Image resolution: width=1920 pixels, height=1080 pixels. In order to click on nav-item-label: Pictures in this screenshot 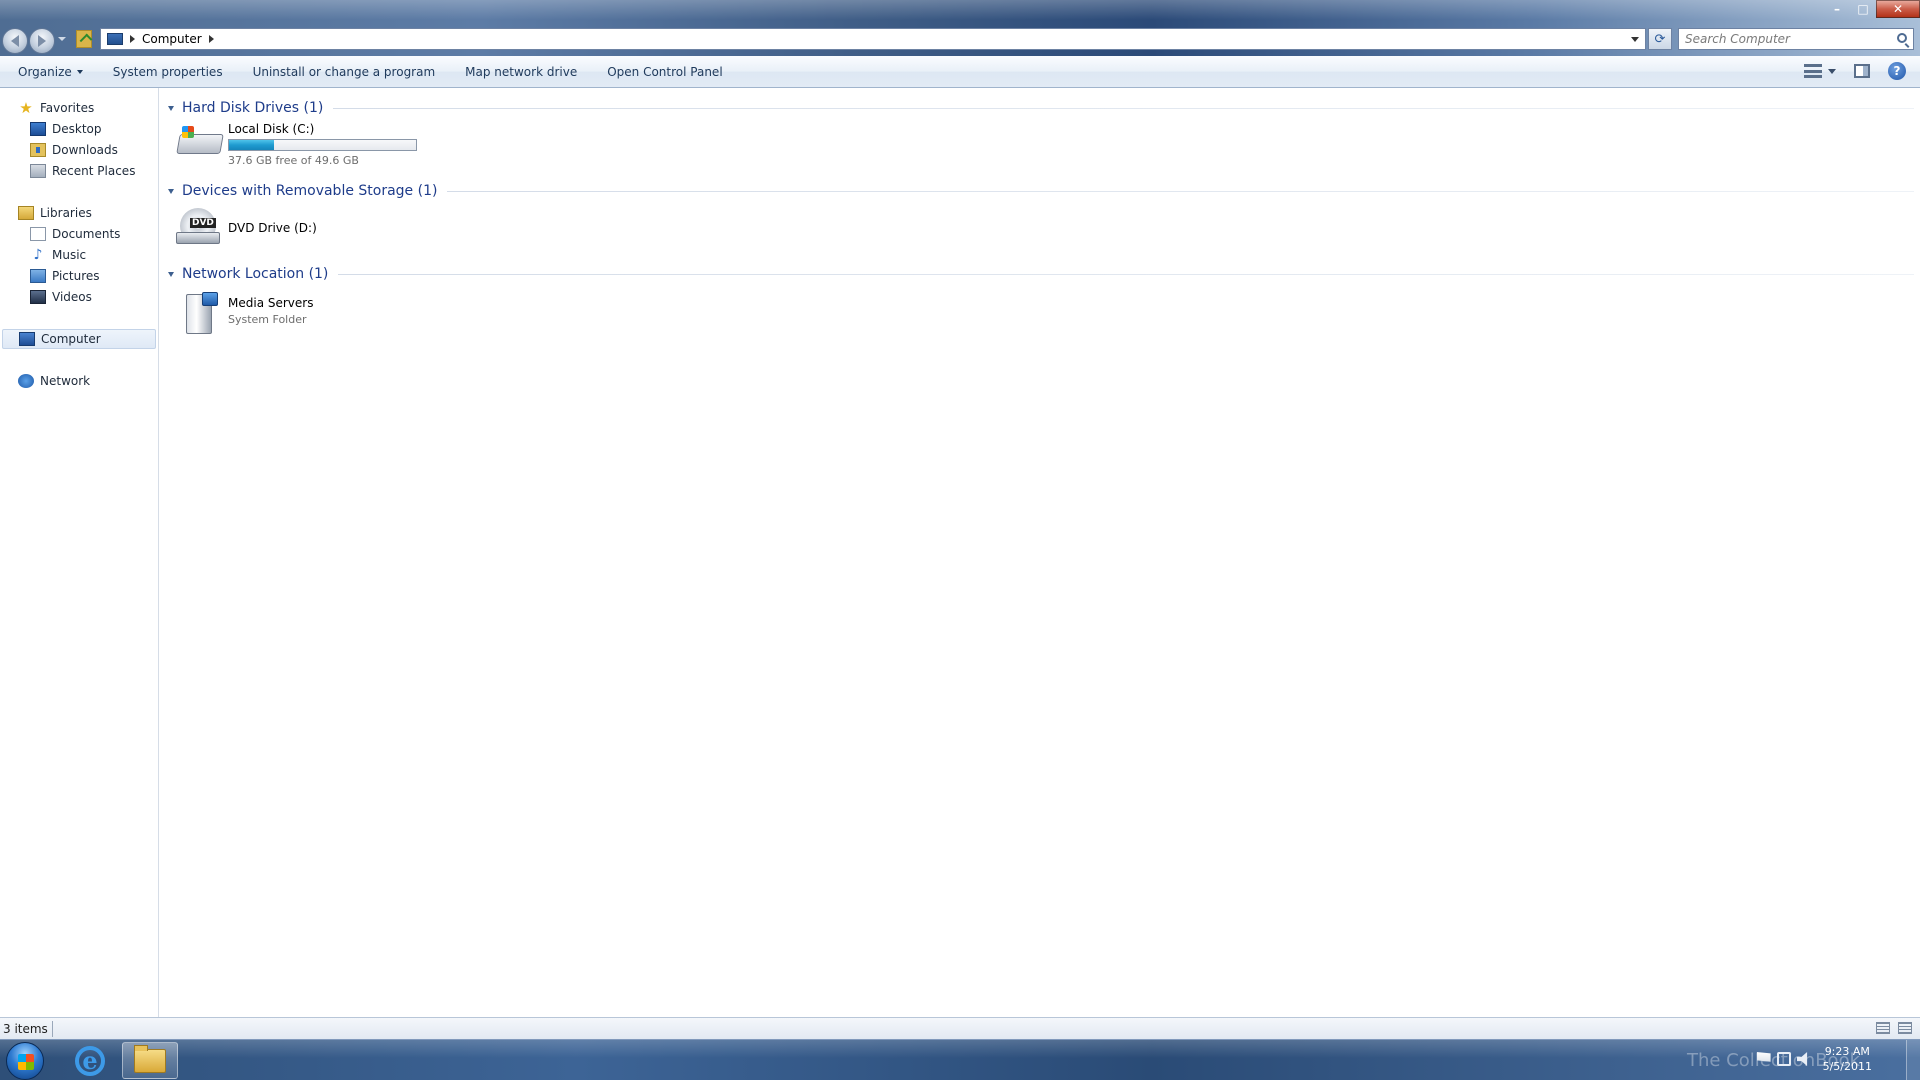, I will do `click(76, 276)`.